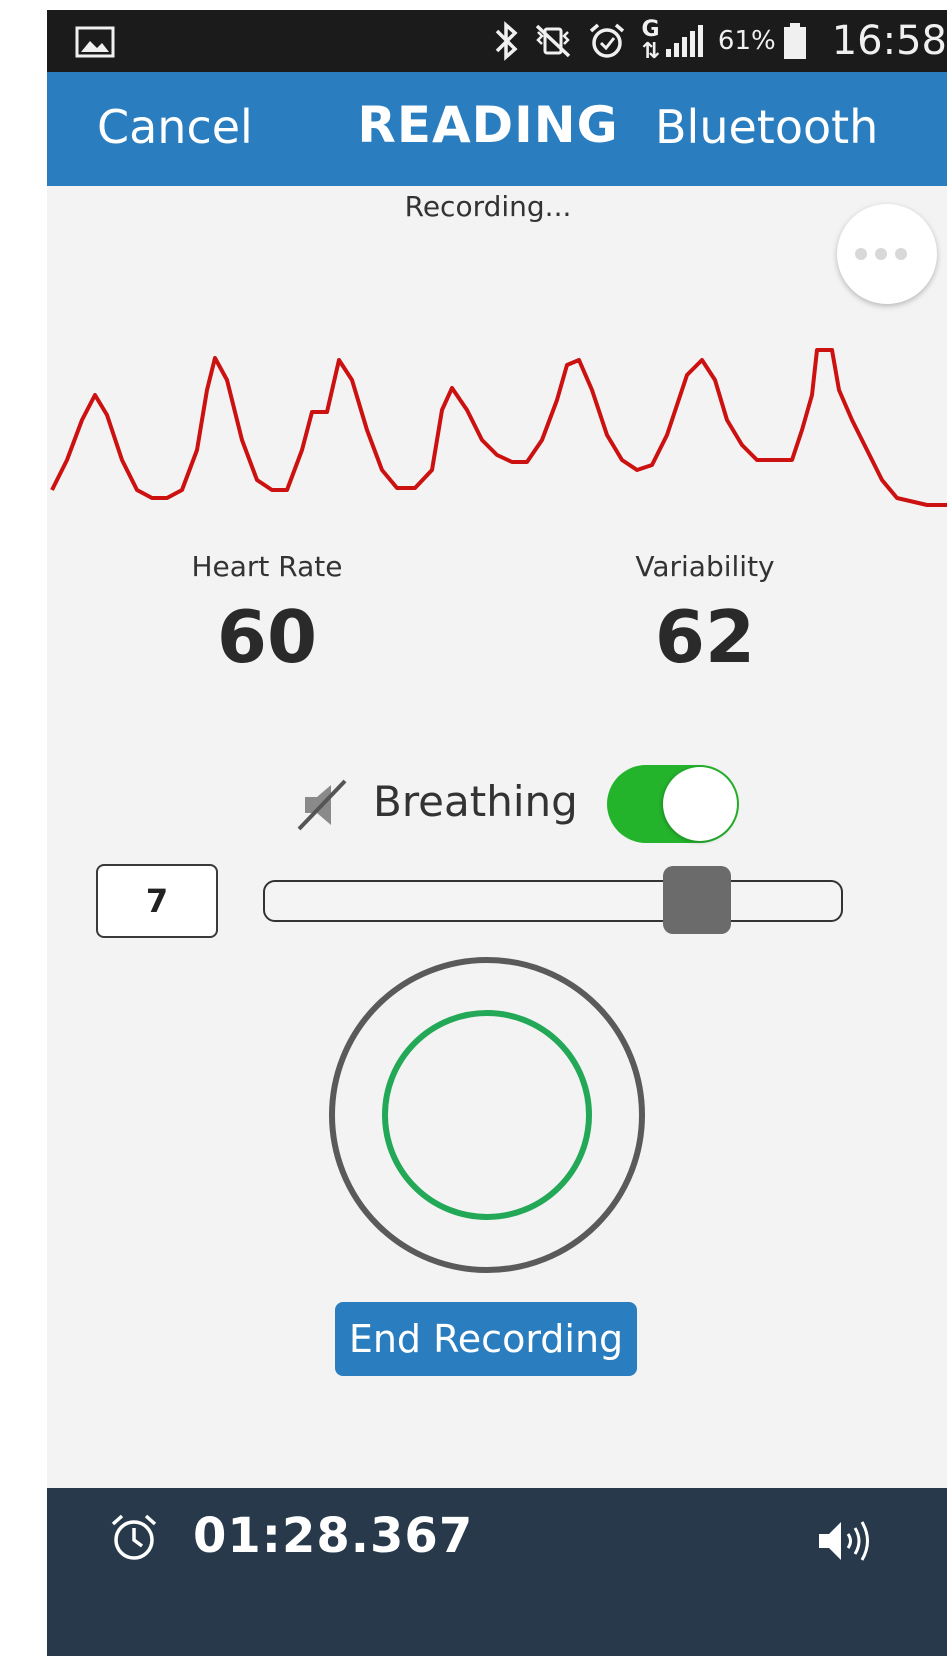 Image resolution: width=947 pixels, height=1656 pixels. Describe the element at coordinates (881, 254) in the screenshot. I see `more-dots-icon` at that location.